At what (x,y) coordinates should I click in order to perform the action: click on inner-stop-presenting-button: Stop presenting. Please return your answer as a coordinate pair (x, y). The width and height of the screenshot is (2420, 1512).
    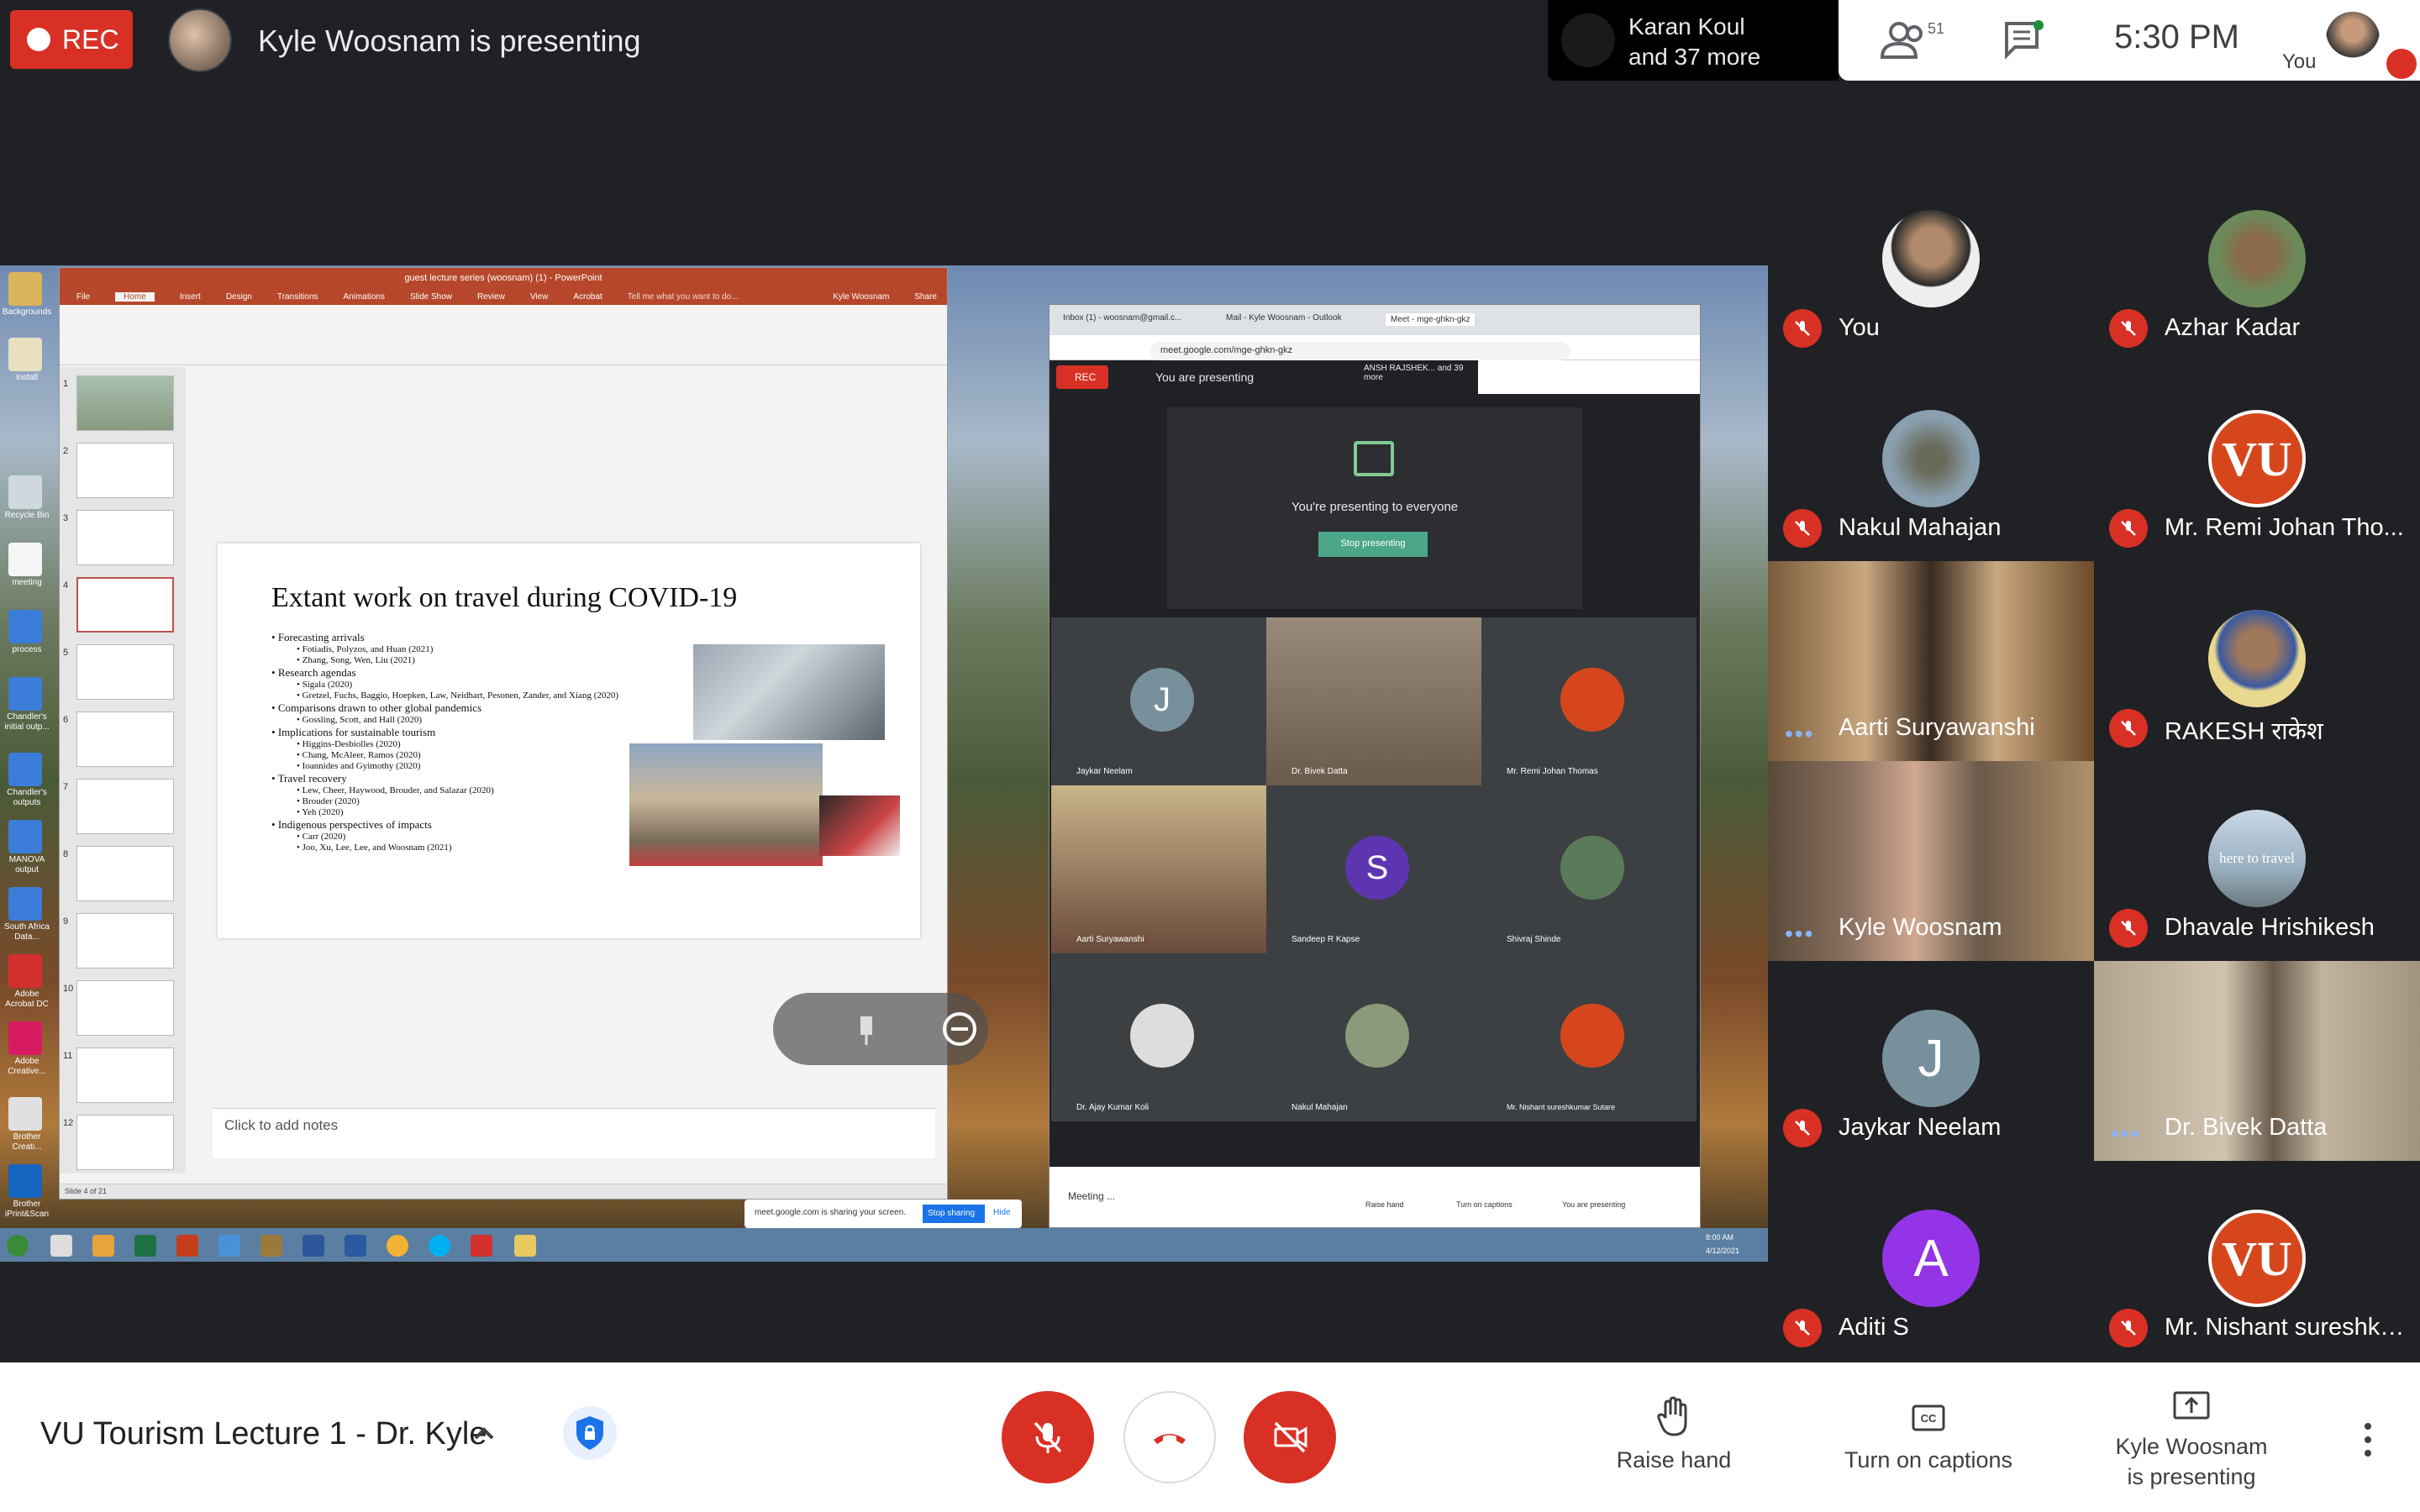
    Looking at the image, I should click on (1373, 544).